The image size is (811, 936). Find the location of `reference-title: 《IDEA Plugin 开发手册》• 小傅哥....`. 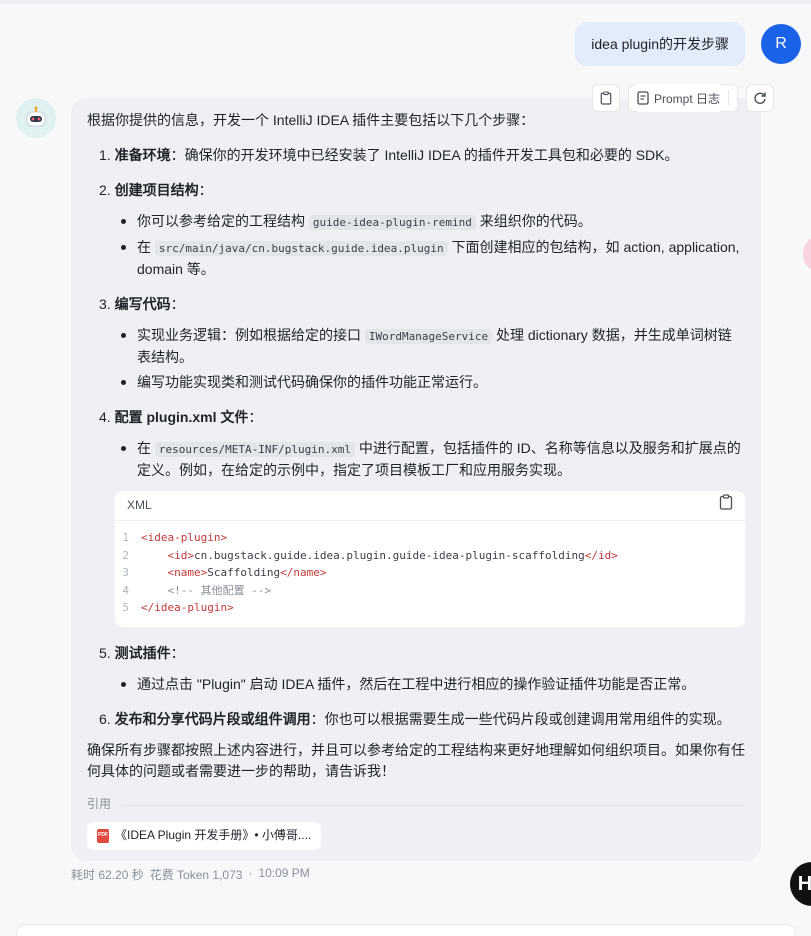

reference-title: 《IDEA Plugin 开发手册》• 小傅哥.... is located at coordinates (213, 835).